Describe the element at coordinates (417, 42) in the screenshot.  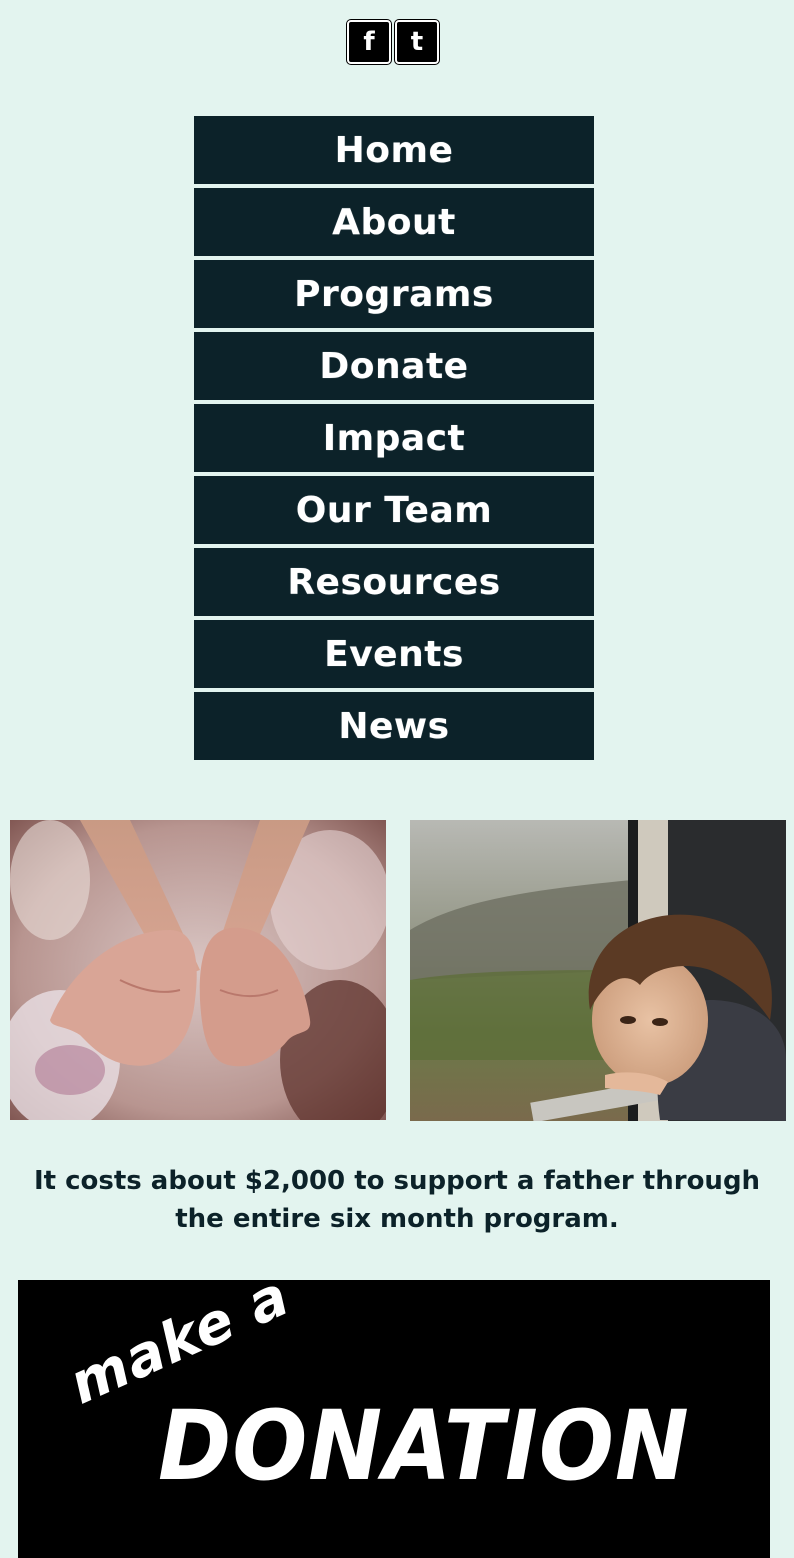
I see `twitter-icon: t` at that location.